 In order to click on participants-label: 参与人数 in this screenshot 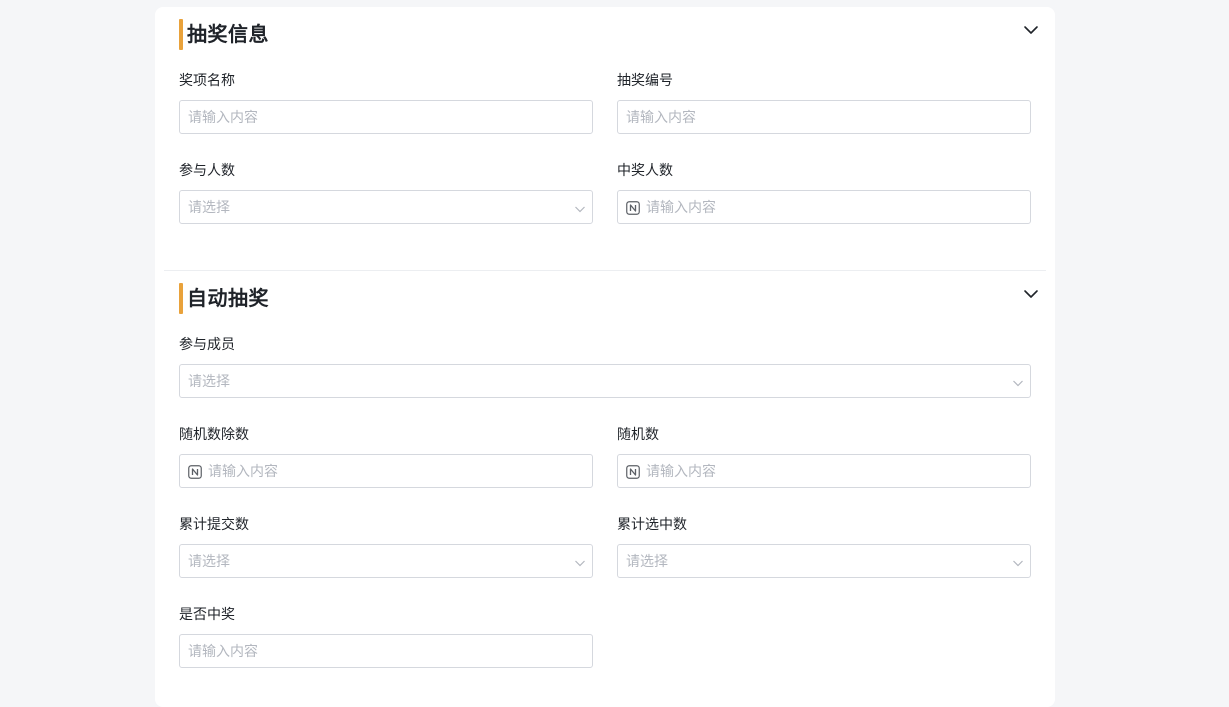, I will do `click(207, 171)`.